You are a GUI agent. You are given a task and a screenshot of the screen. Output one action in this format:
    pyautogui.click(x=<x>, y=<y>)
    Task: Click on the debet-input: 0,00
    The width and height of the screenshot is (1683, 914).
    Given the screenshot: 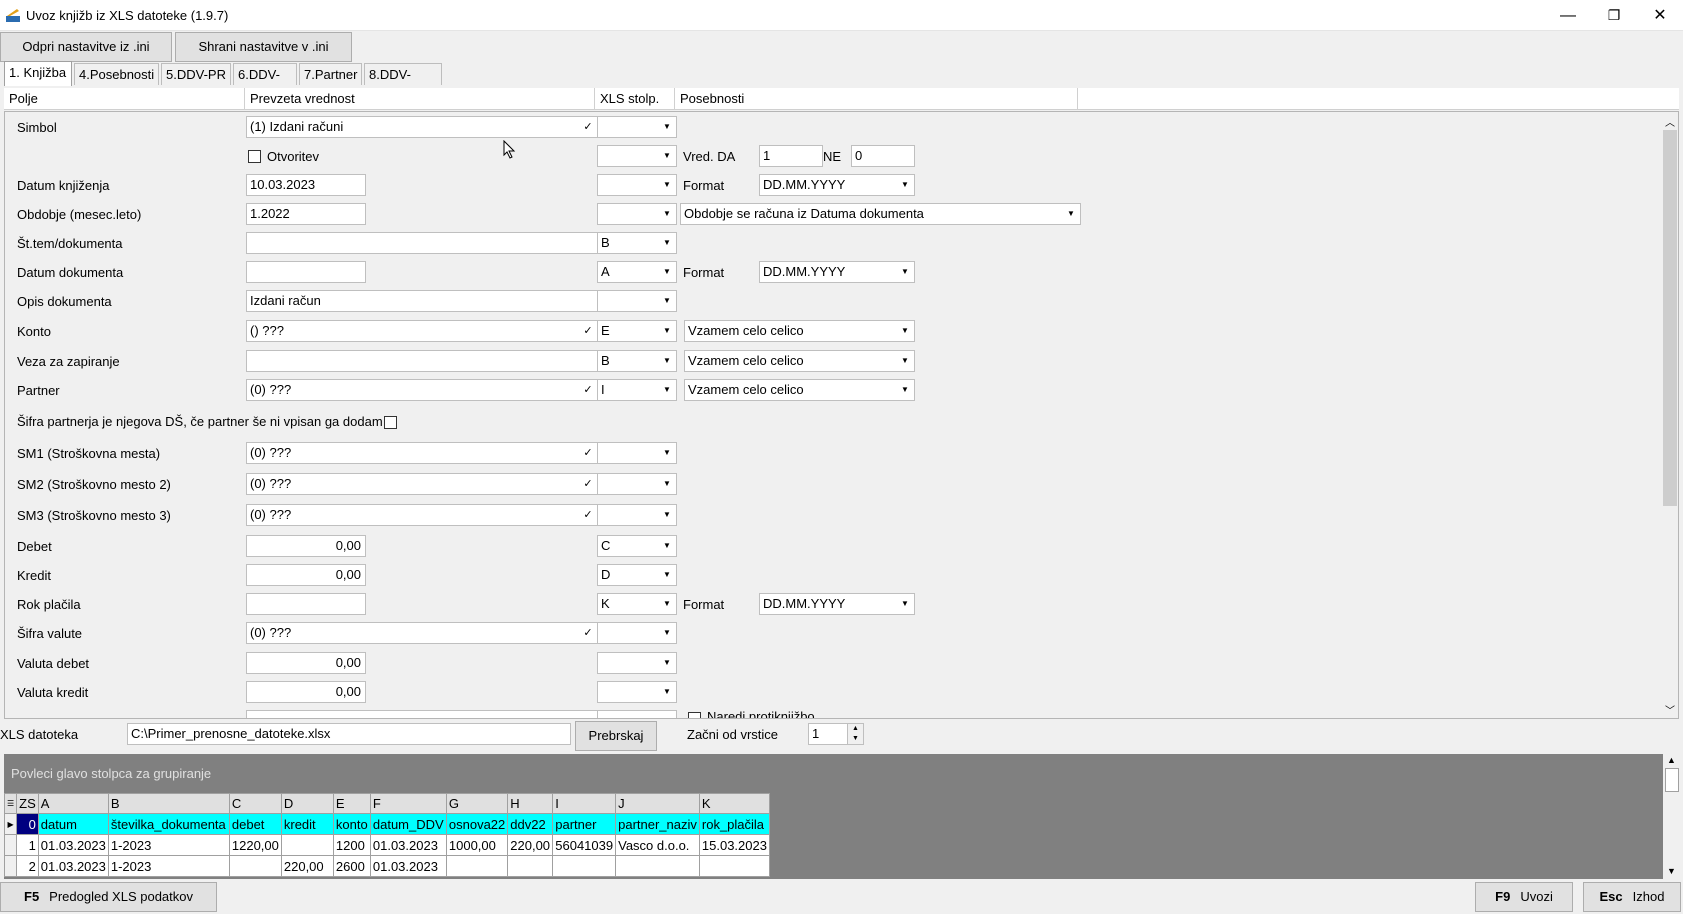 What is the action you would take?
    pyautogui.click(x=306, y=546)
    